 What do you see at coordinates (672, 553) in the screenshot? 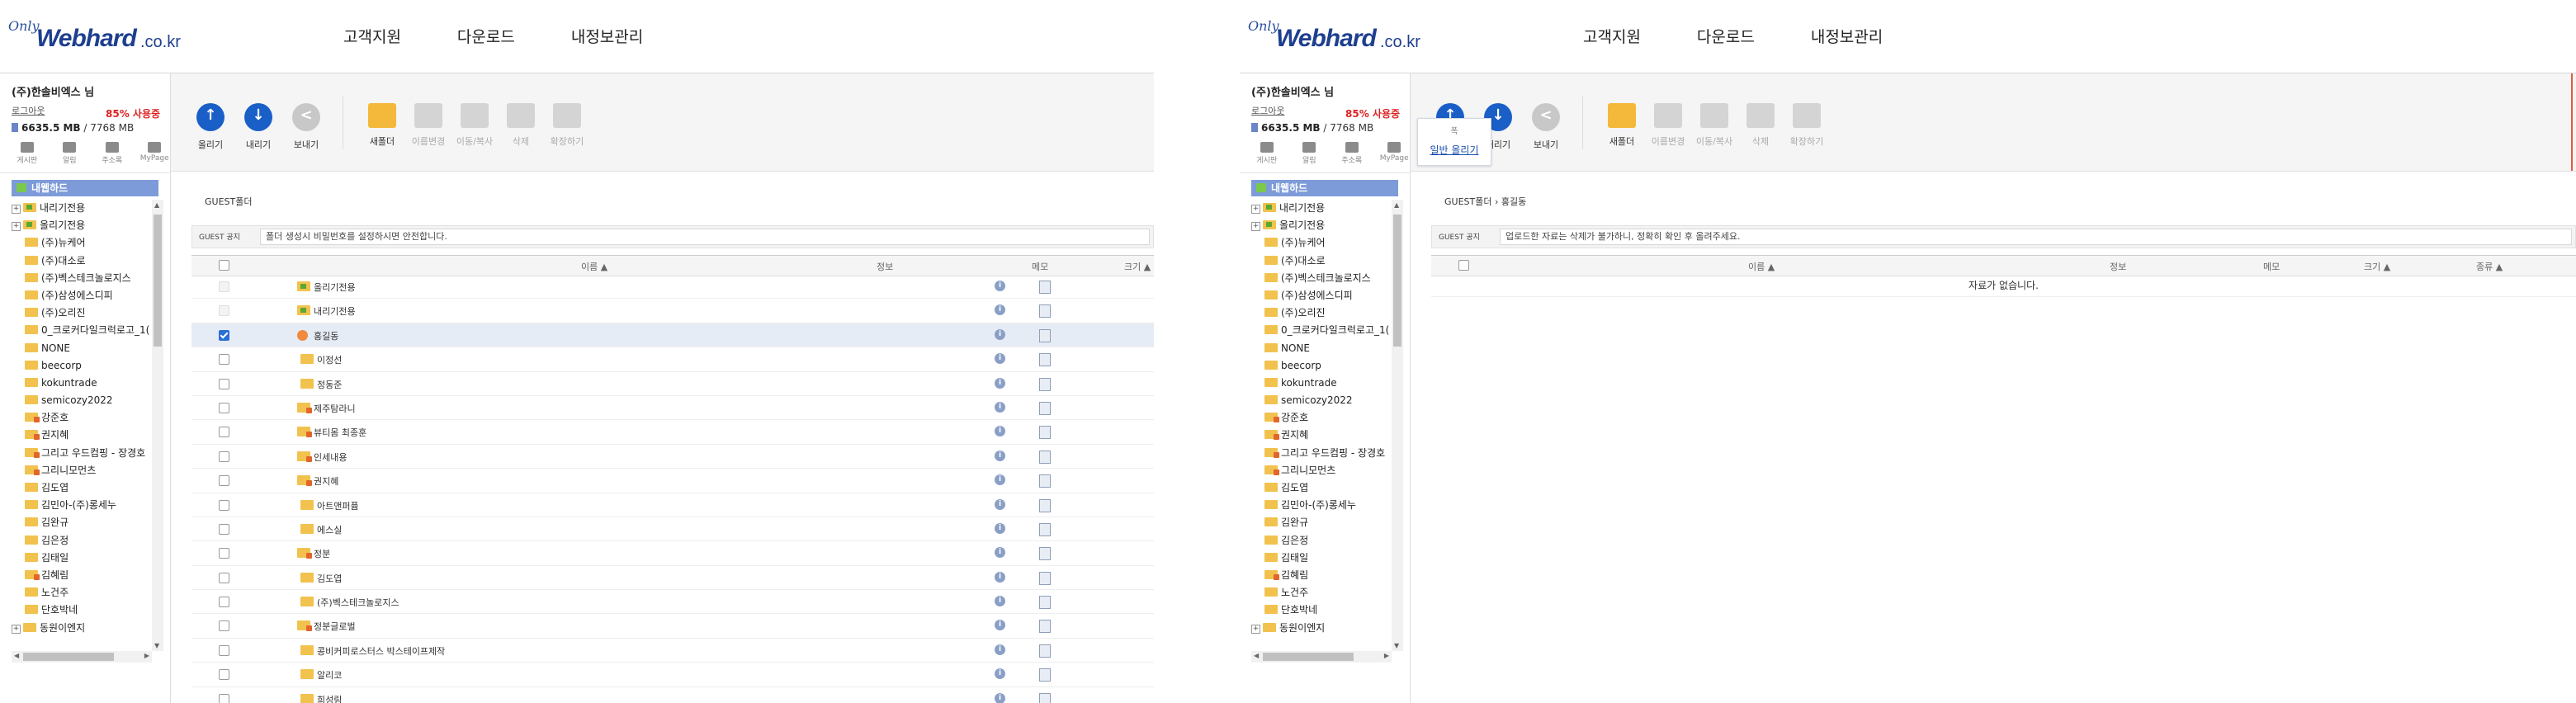
I see `table-row: 정분 i` at bounding box center [672, 553].